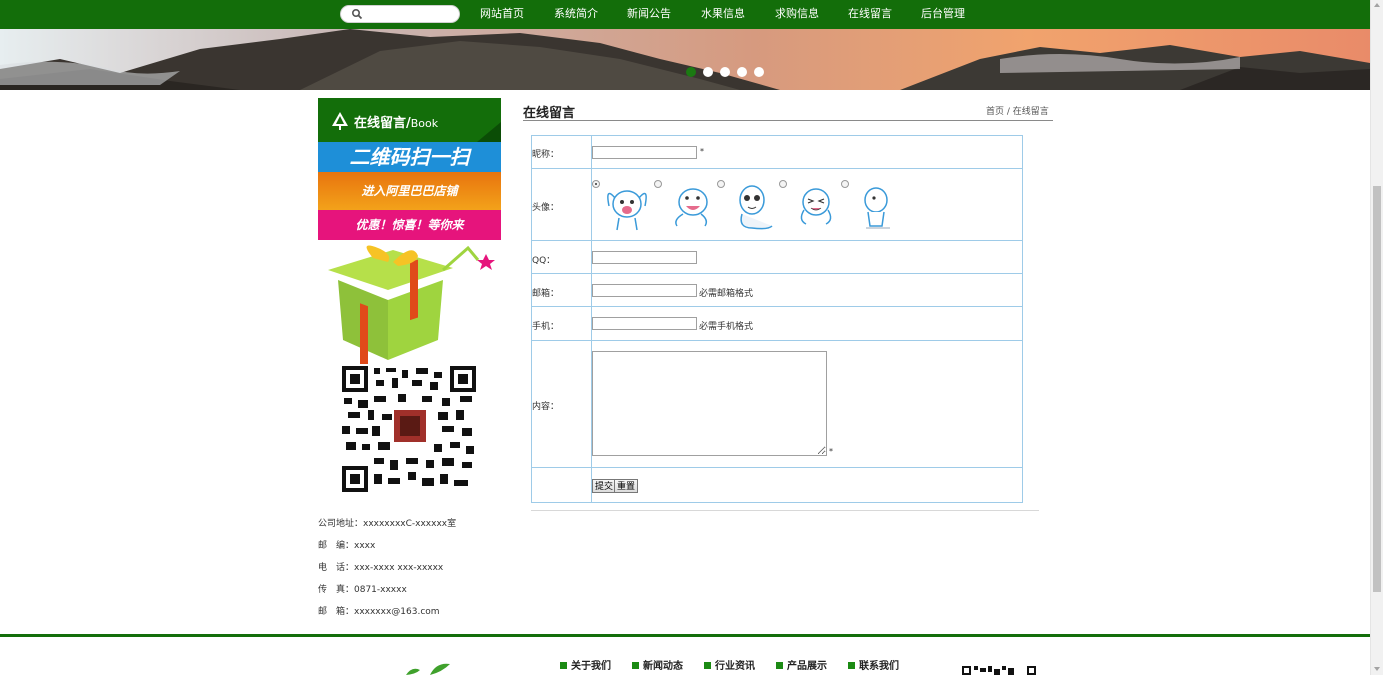 This screenshot has width=1383, height=675. Describe the element at coordinates (723, 14) in the screenshot. I see `nav-fruit-info: 水果信息` at that location.